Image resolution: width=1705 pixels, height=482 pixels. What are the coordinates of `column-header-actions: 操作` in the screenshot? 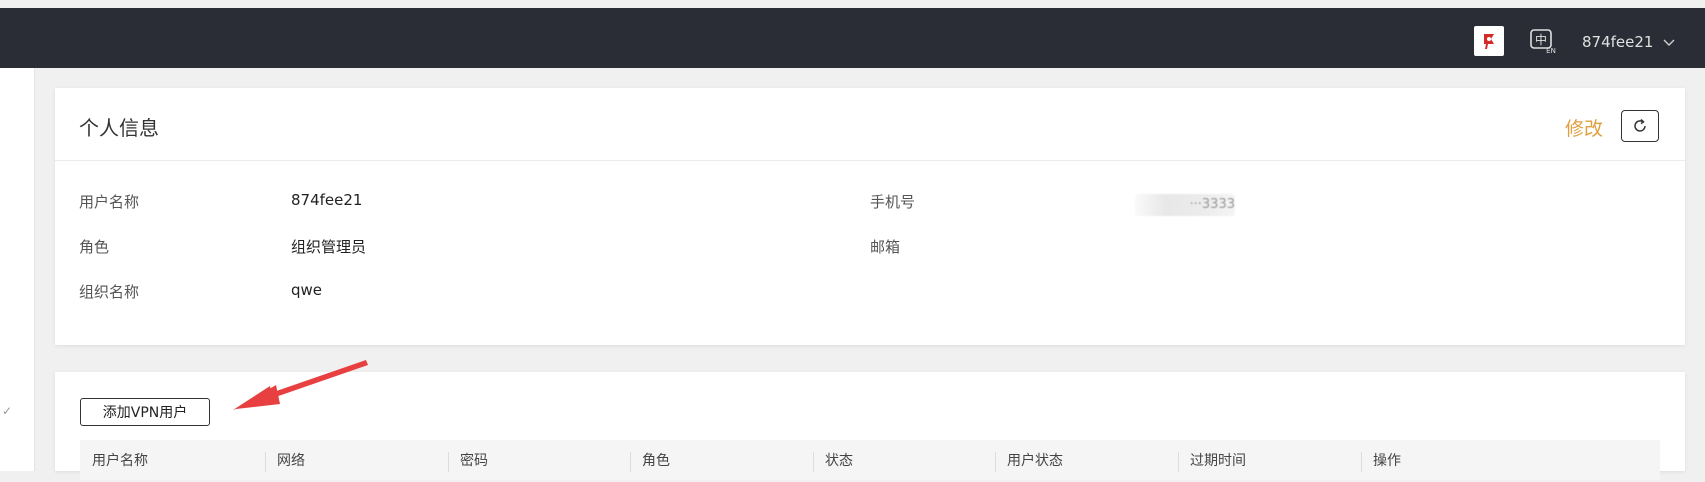 It's located at (1510, 460).